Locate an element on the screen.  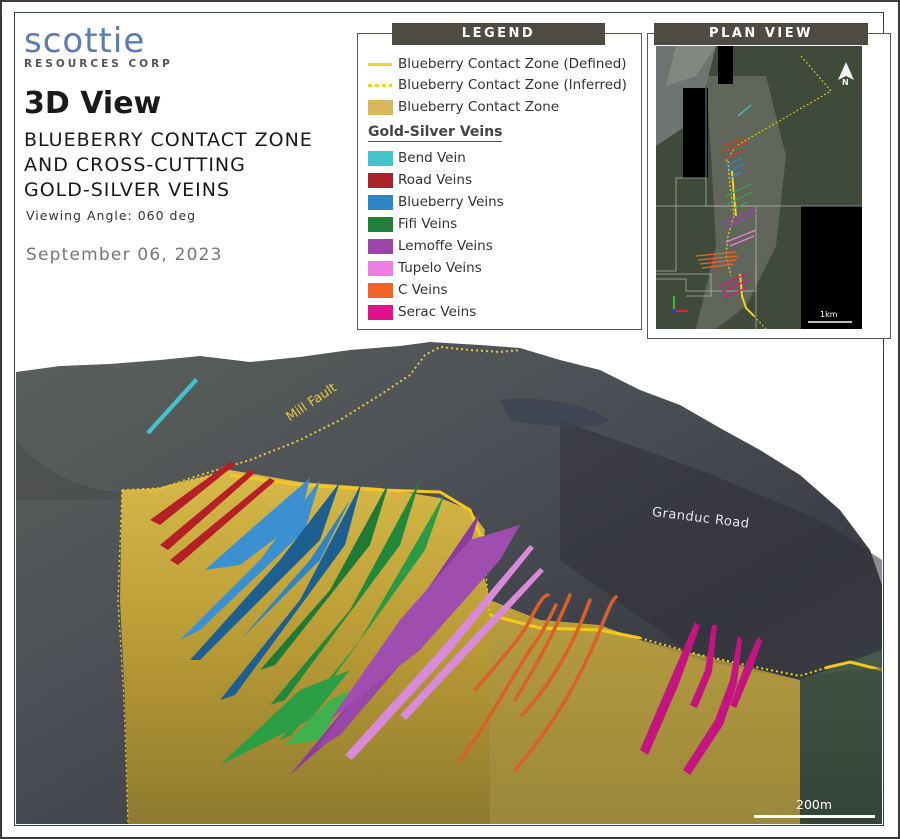
legend-label: Blueberry Contact Zone (Inferred) is located at coordinates (512, 85).